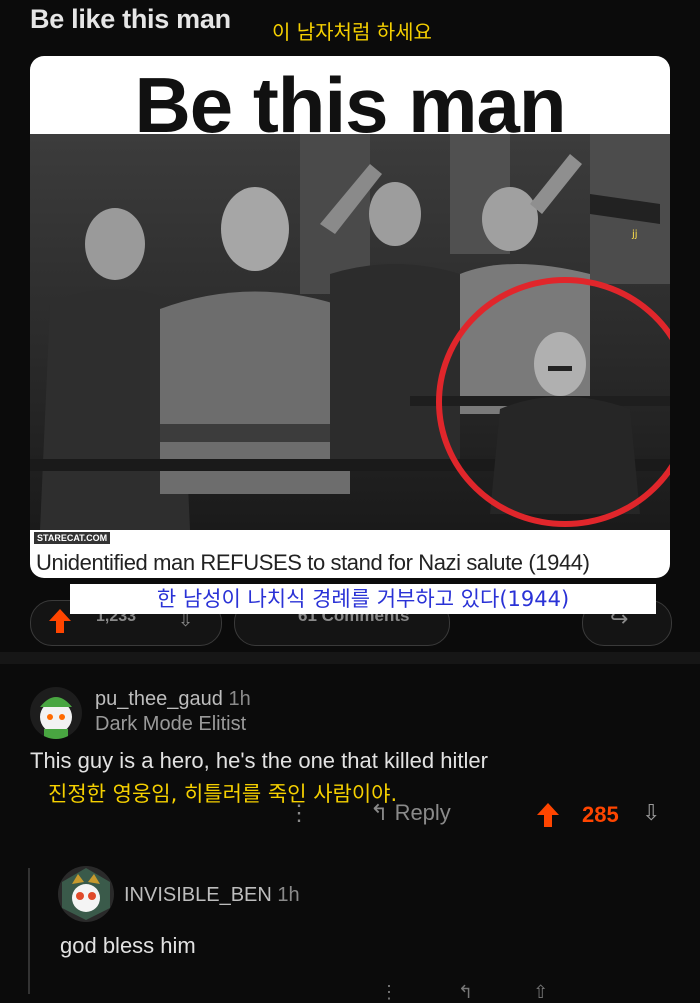 The image size is (700, 1003). I want to click on user-flair: Dark Mode Elitist, so click(171, 724).